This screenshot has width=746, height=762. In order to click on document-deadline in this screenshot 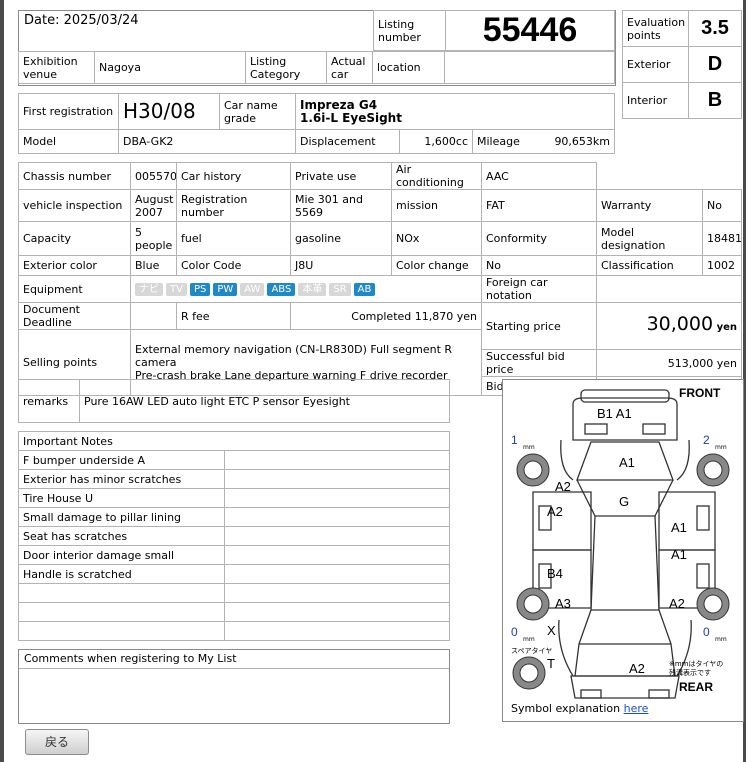, I will do `click(153, 316)`.